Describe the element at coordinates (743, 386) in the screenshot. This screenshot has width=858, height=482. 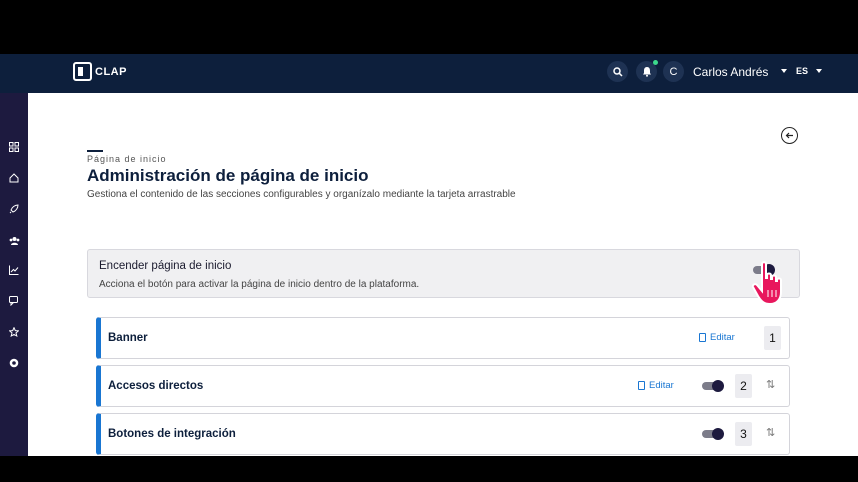
I see `section-order: 2` at that location.